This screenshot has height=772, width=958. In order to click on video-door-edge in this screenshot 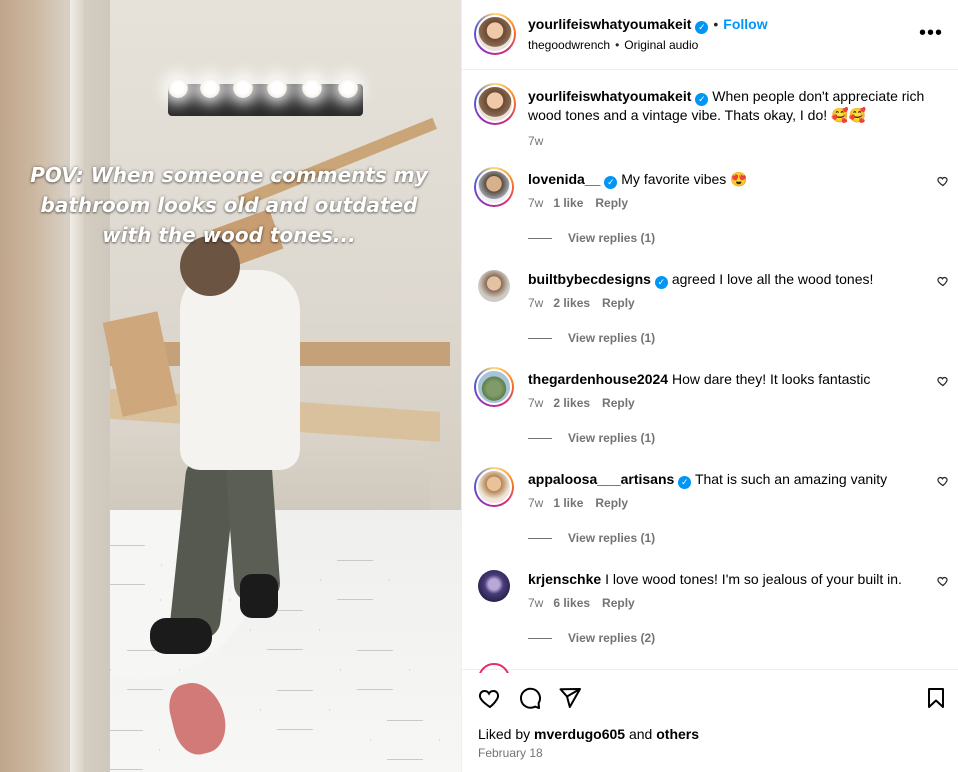, I will do `click(77, 386)`.